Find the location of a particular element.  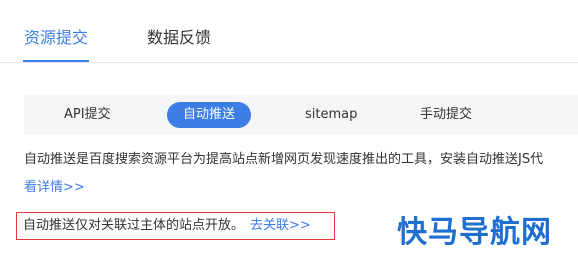

watermark-logo: 快马导航网 is located at coordinates (474, 232).